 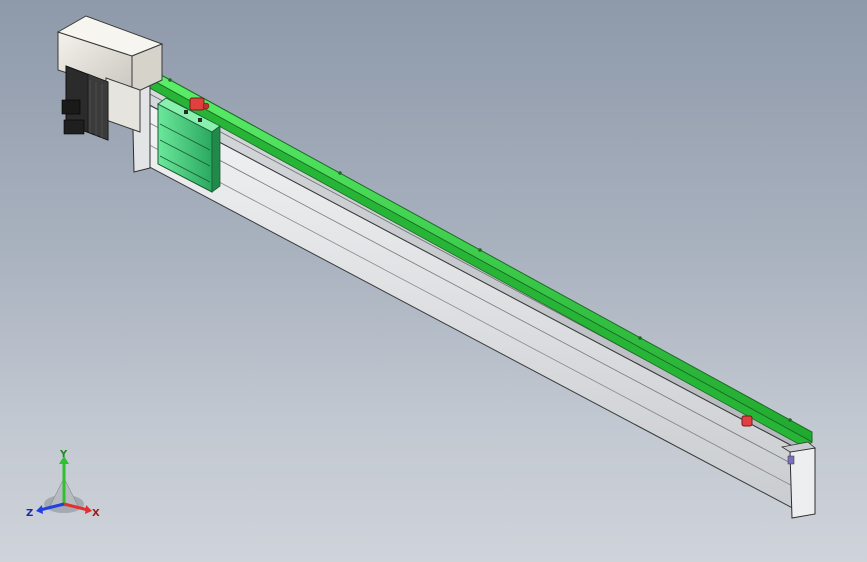 I want to click on motor-body-shade, so click(x=98, y=107).